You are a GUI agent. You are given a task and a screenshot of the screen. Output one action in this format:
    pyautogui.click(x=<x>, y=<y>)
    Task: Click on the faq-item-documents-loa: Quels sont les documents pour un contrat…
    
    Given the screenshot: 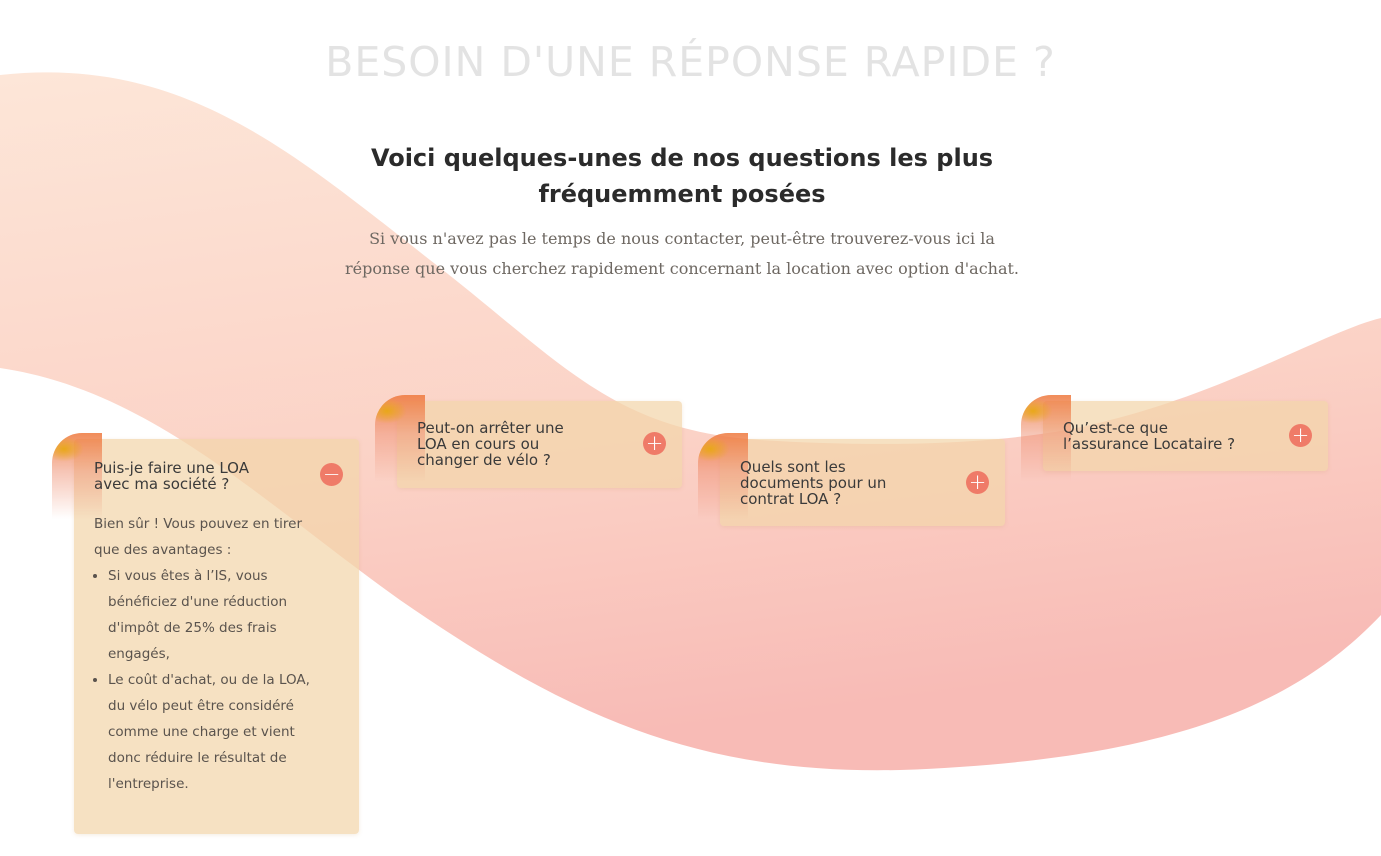 What is the action you would take?
    pyautogui.click(x=851, y=479)
    